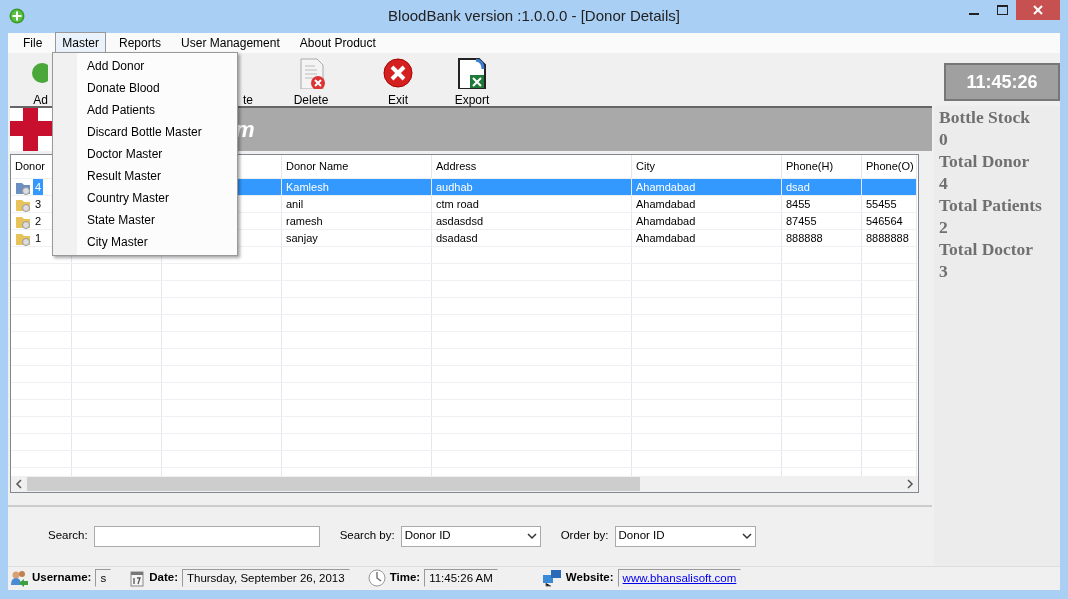 The image size is (1068, 599). I want to click on table-cell-text: 1, so click(38, 238).